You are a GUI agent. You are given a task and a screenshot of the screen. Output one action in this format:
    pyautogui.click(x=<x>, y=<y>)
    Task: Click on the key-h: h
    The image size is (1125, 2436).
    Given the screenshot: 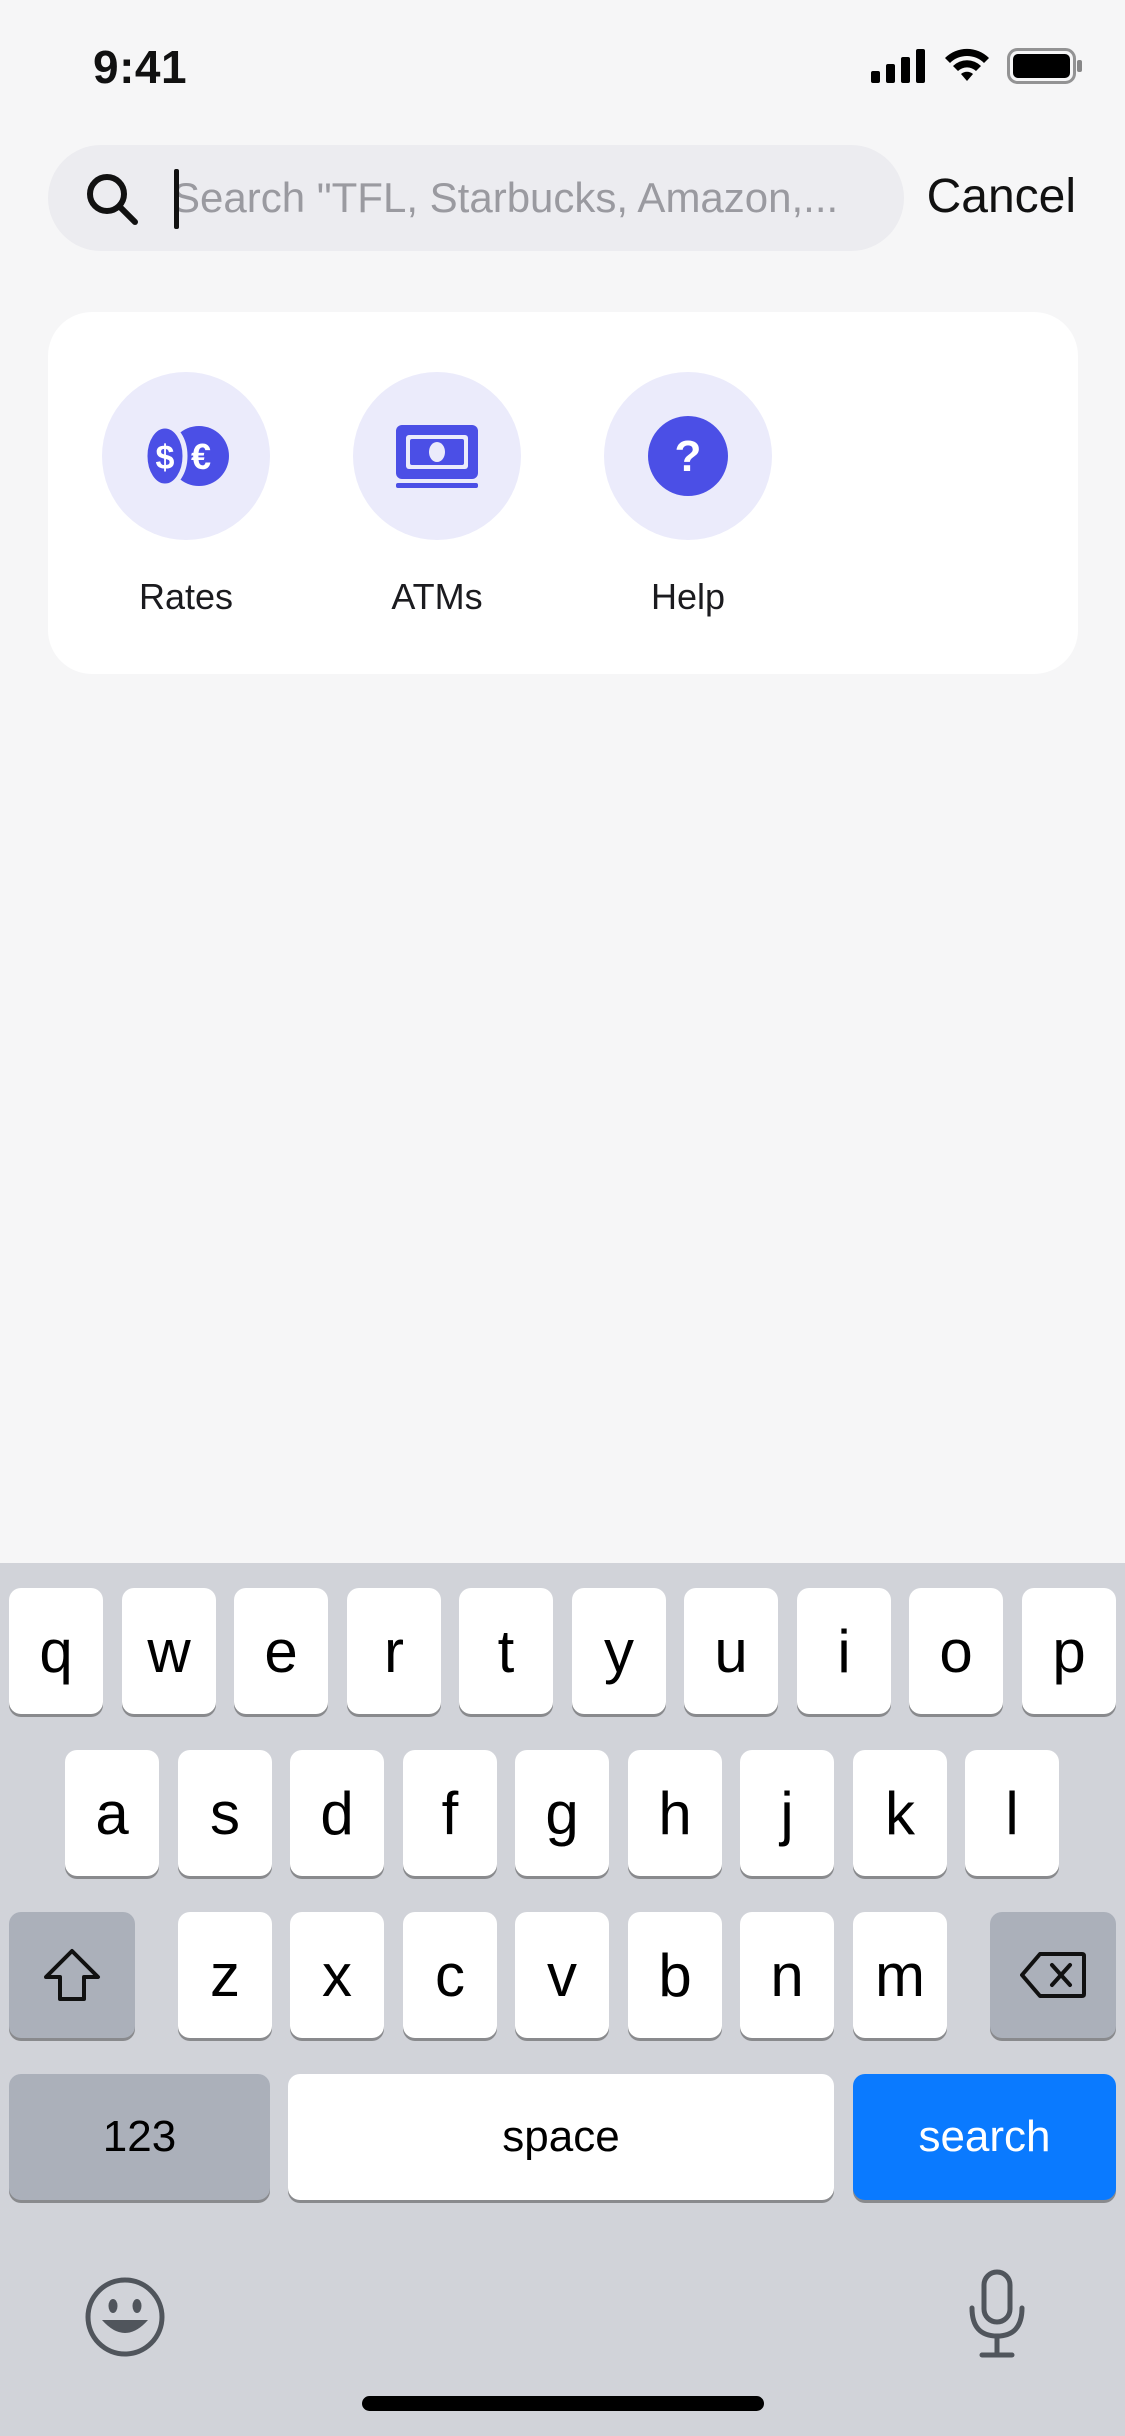 What is the action you would take?
    pyautogui.click(x=675, y=1813)
    